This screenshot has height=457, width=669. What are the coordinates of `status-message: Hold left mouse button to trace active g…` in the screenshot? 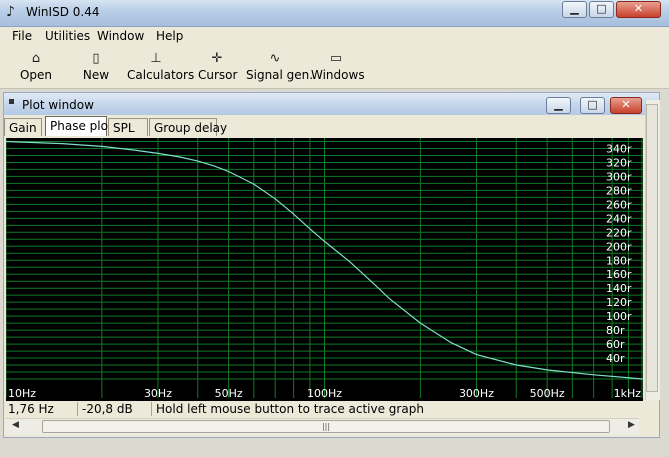 It's located at (290, 409).